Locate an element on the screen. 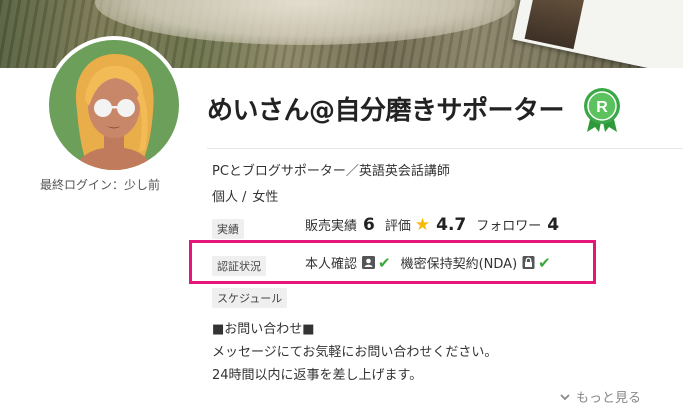 The width and height of the screenshot is (683, 417). sales-value: 6 is located at coordinates (369, 225).